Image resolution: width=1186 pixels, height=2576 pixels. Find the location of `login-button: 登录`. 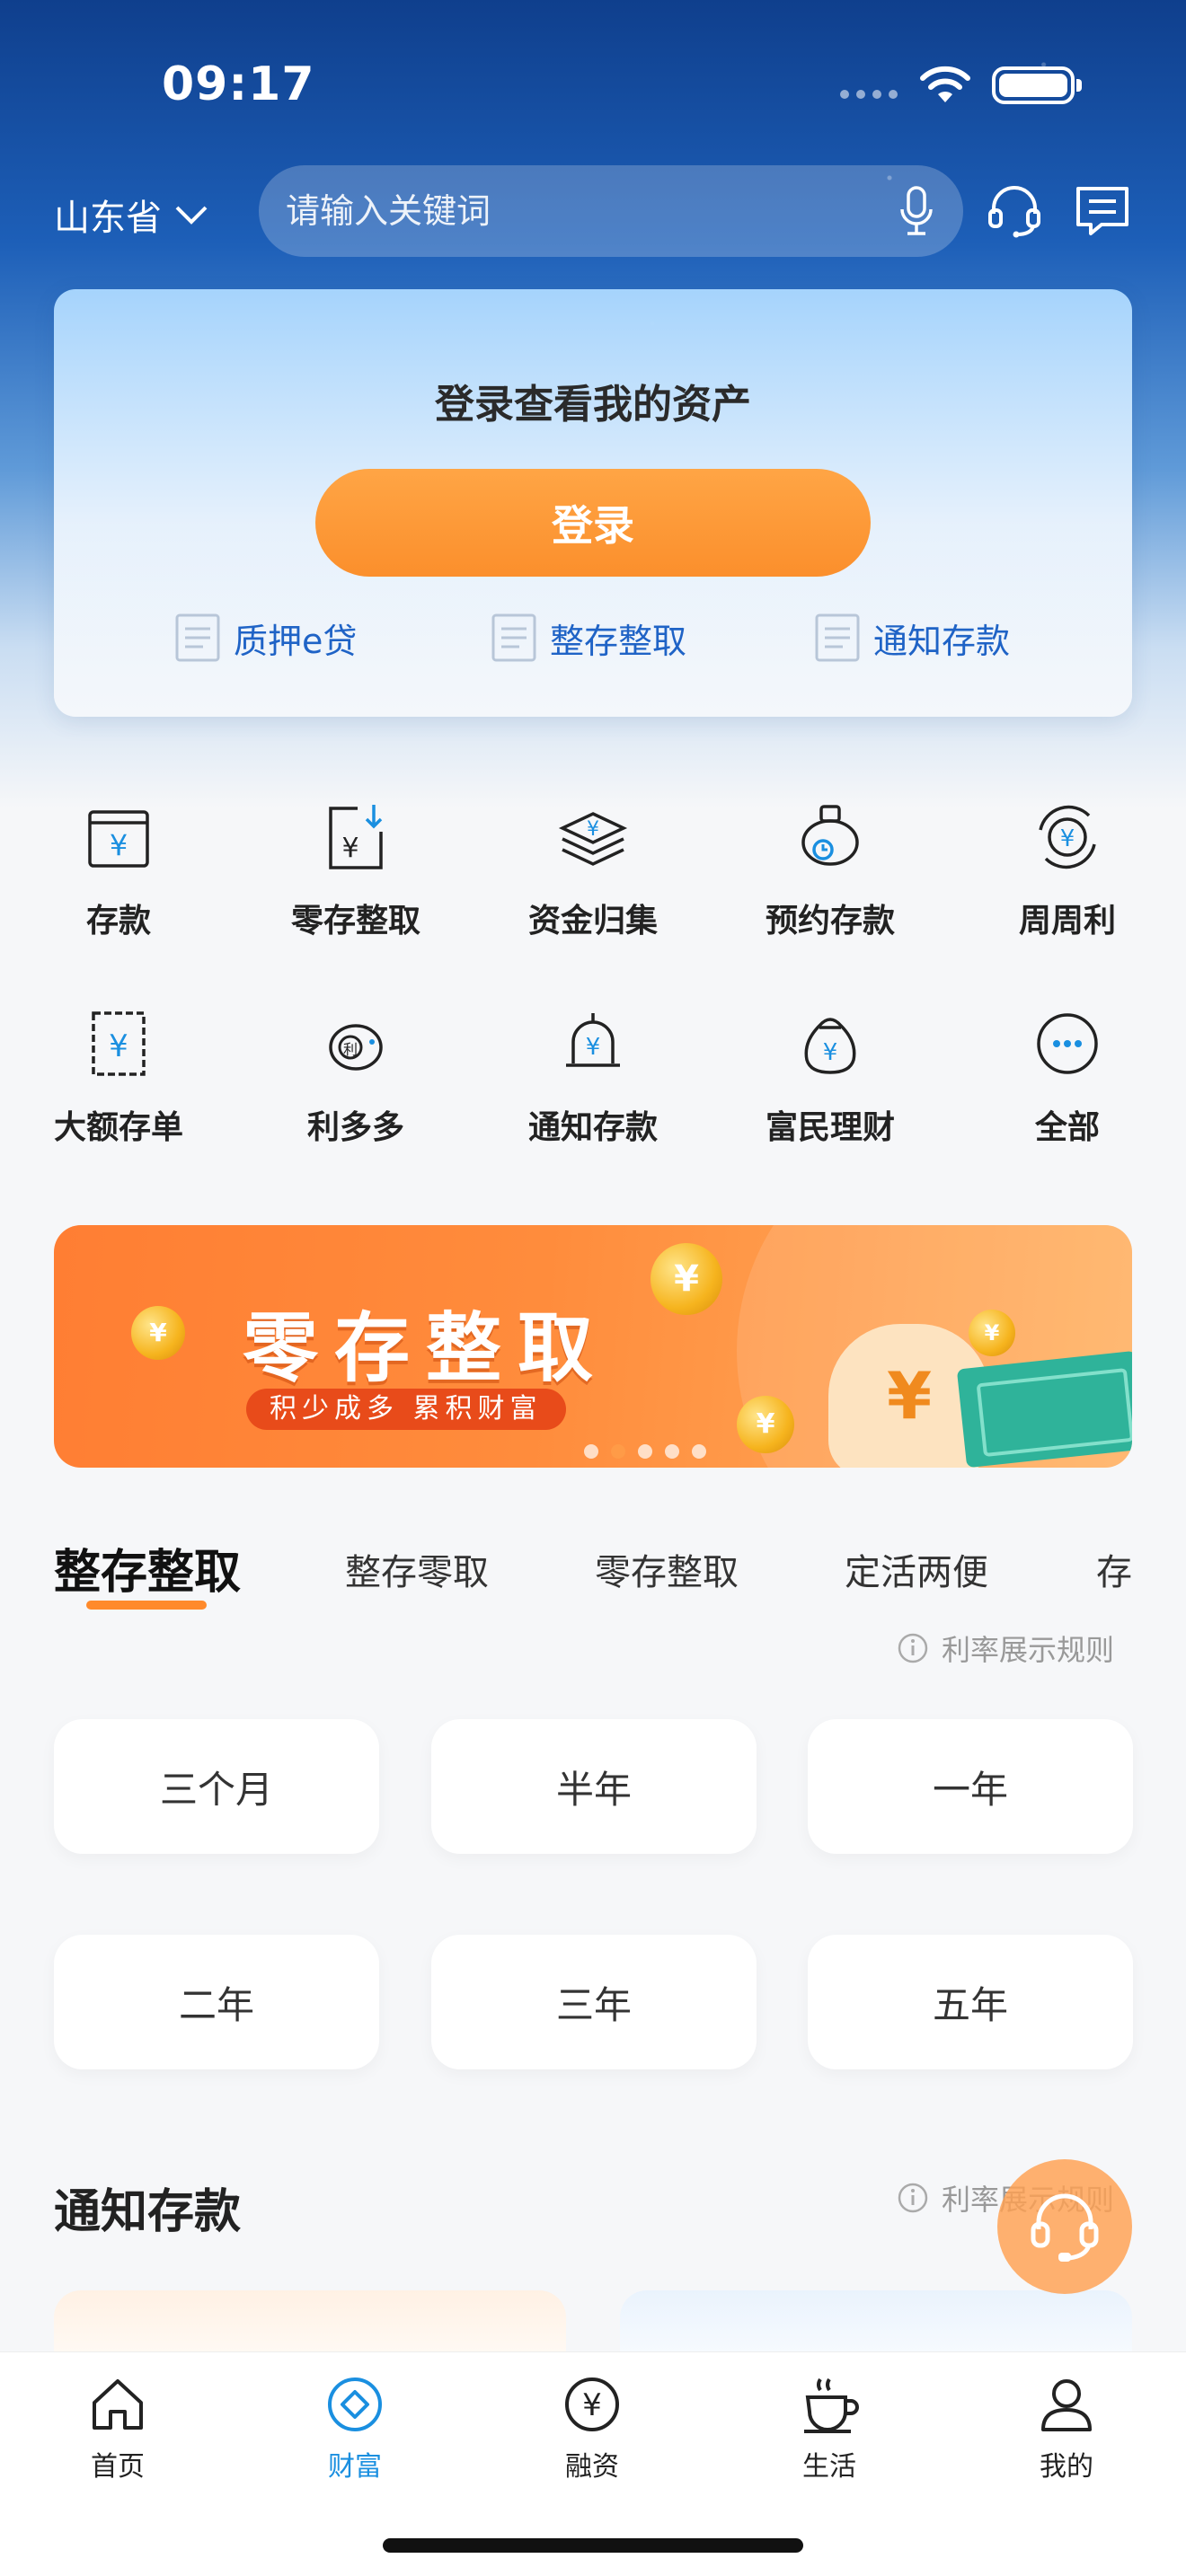

login-button: 登录 is located at coordinates (593, 523).